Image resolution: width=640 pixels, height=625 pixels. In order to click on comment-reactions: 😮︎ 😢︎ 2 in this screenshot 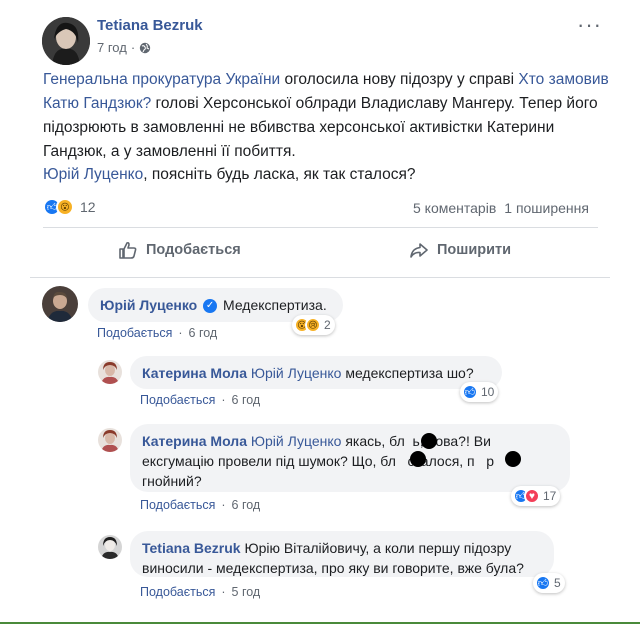, I will do `click(313, 325)`.